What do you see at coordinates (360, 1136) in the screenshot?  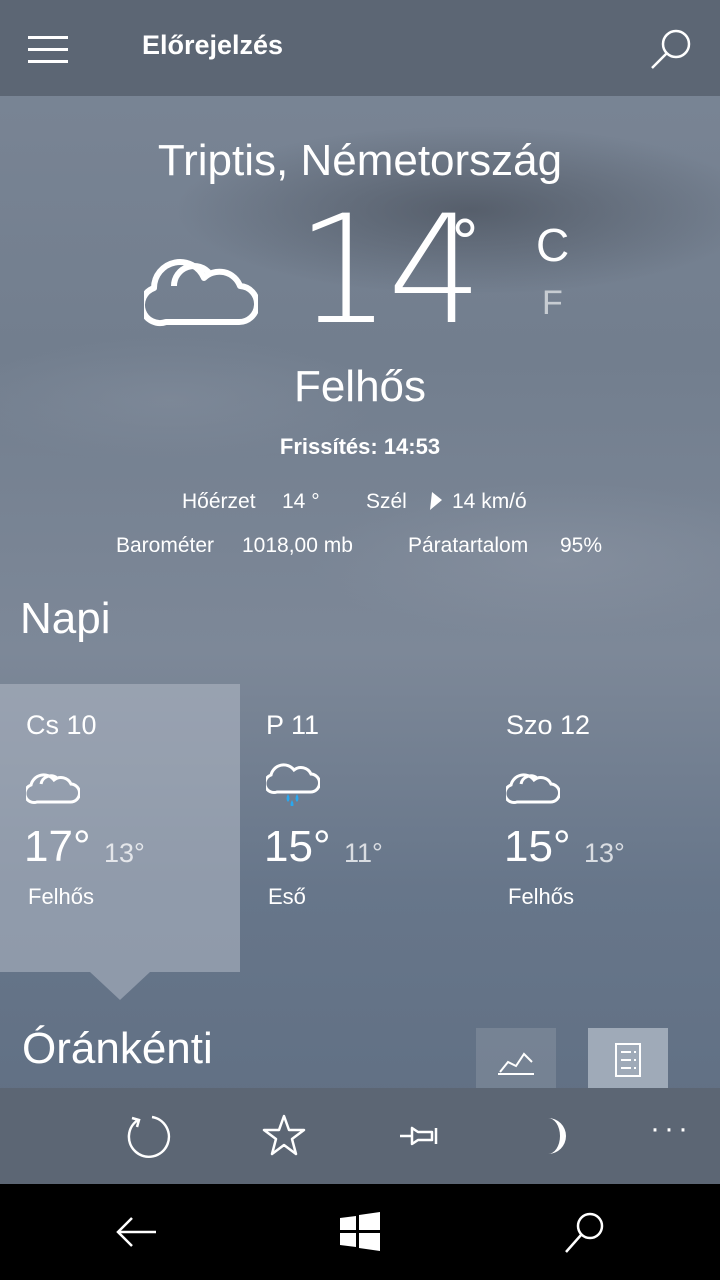 I see `app-bar: ···` at bounding box center [360, 1136].